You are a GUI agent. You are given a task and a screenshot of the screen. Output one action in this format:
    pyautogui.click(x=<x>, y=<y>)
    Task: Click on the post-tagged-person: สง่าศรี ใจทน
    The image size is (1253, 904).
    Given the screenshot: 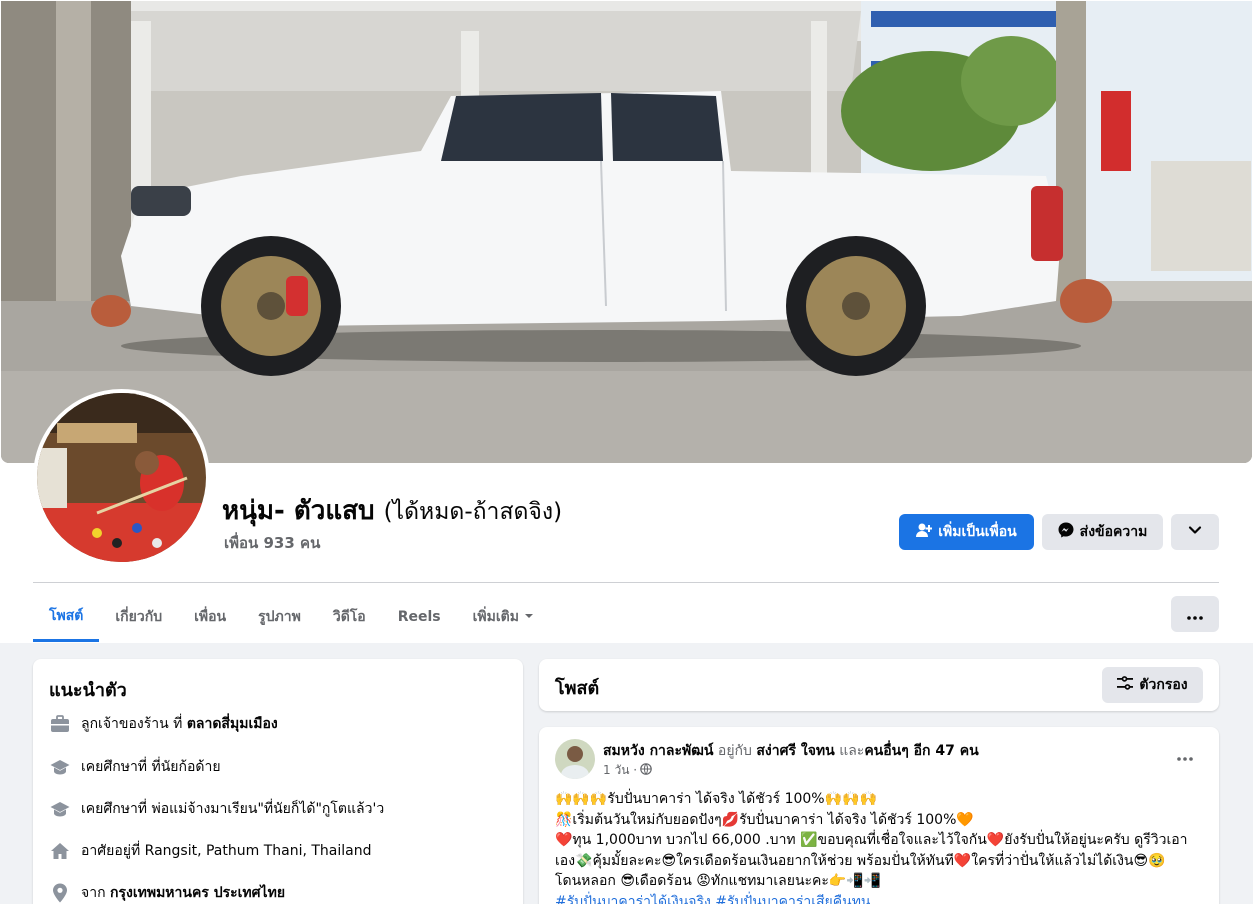 What is the action you would take?
    pyautogui.click(x=795, y=751)
    